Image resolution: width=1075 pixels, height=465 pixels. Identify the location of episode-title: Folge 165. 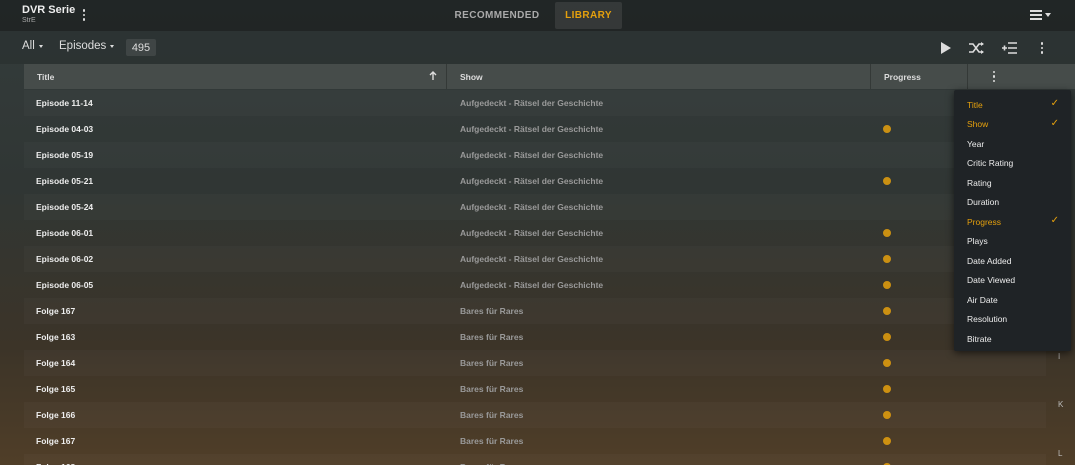
(55, 389).